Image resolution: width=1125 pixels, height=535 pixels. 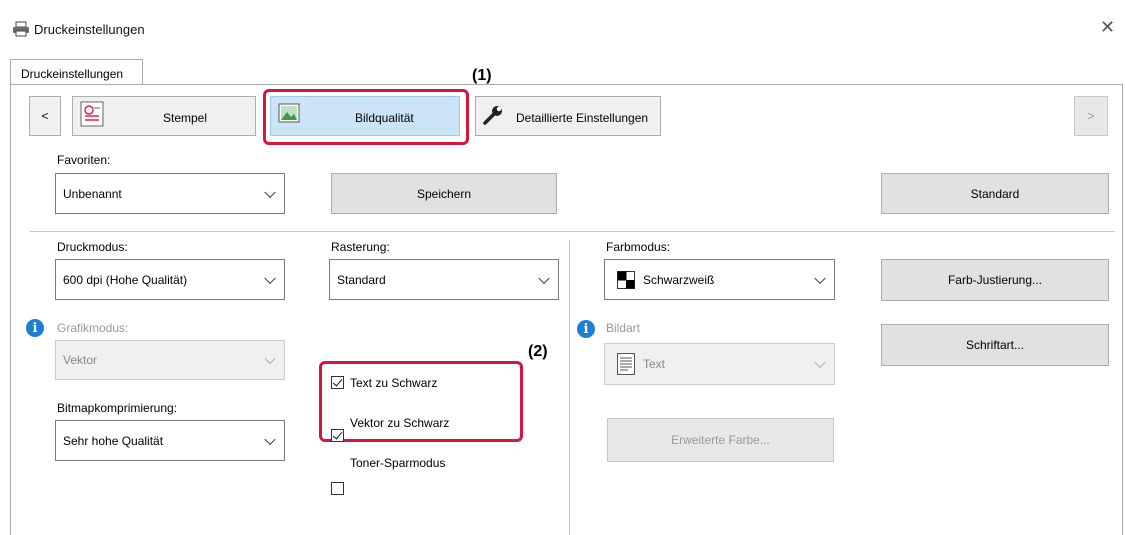 What do you see at coordinates (562, 22) in the screenshot?
I see `title-bar` at bounding box center [562, 22].